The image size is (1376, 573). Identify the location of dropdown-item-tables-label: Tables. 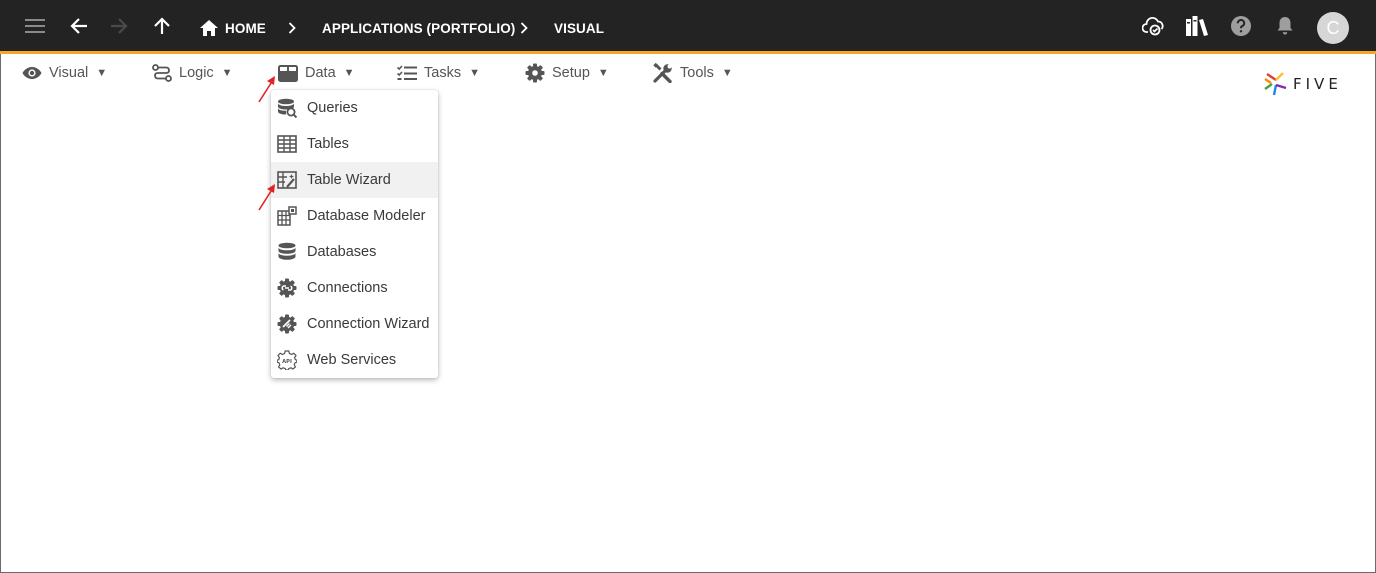
(328, 144).